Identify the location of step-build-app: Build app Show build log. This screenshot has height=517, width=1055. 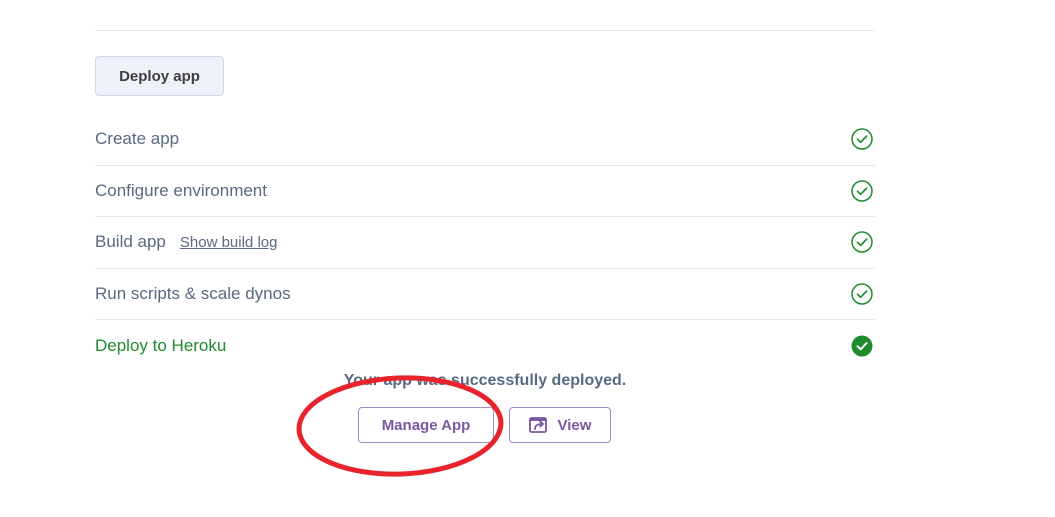
(485, 243).